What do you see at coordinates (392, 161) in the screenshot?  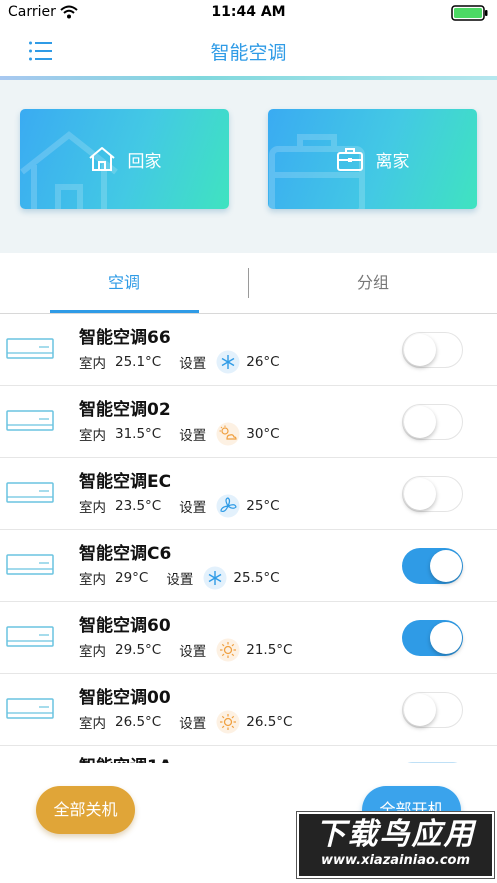 I see `away-scene-label: 离家` at bounding box center [392, 161].